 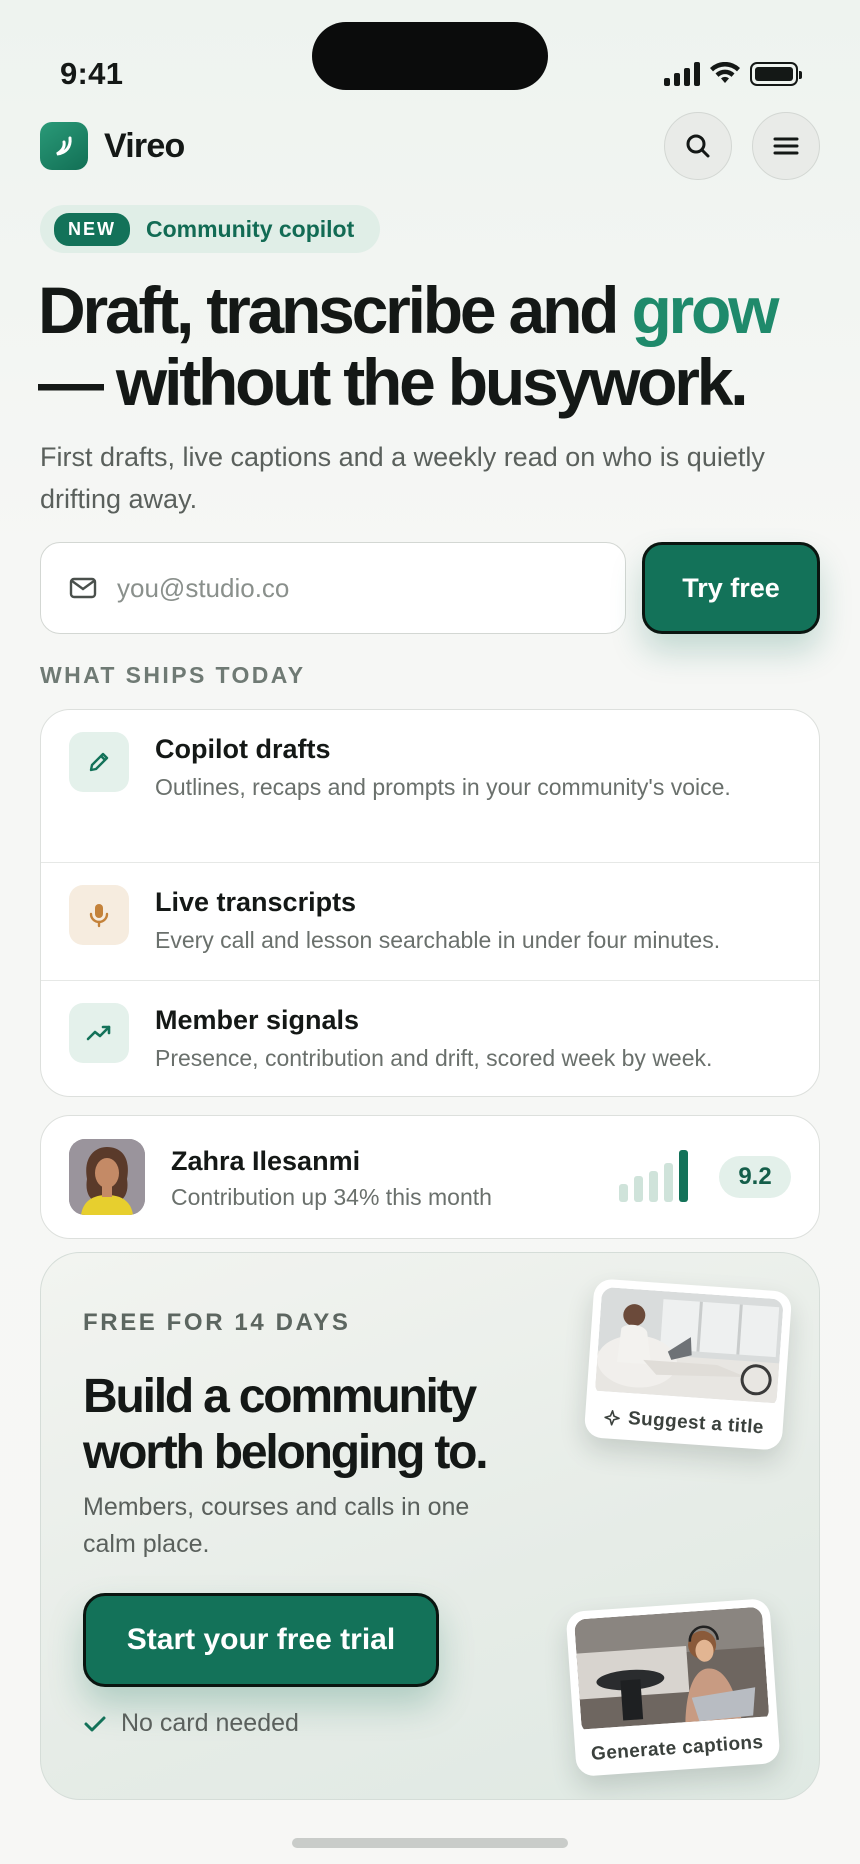 I want to click on no-card-note: No card needed, so click(x=191, y=1723).